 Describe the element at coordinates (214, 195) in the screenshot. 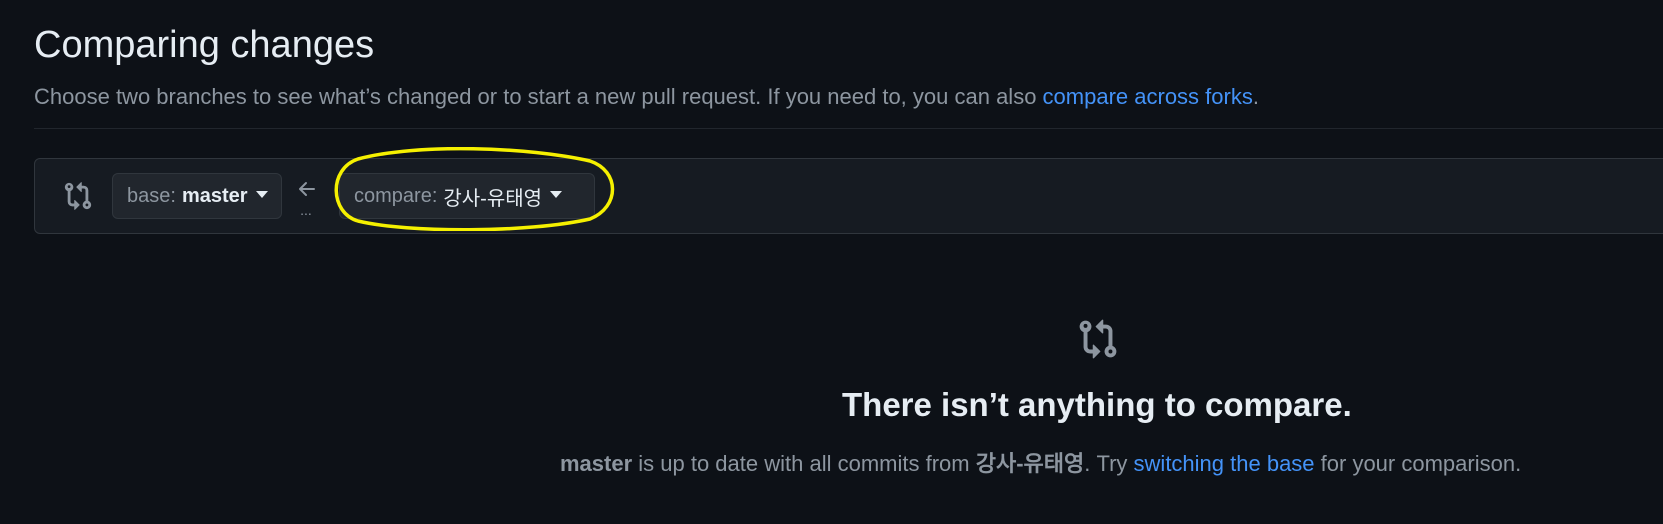

I see `base-branch-name: master` at that location.